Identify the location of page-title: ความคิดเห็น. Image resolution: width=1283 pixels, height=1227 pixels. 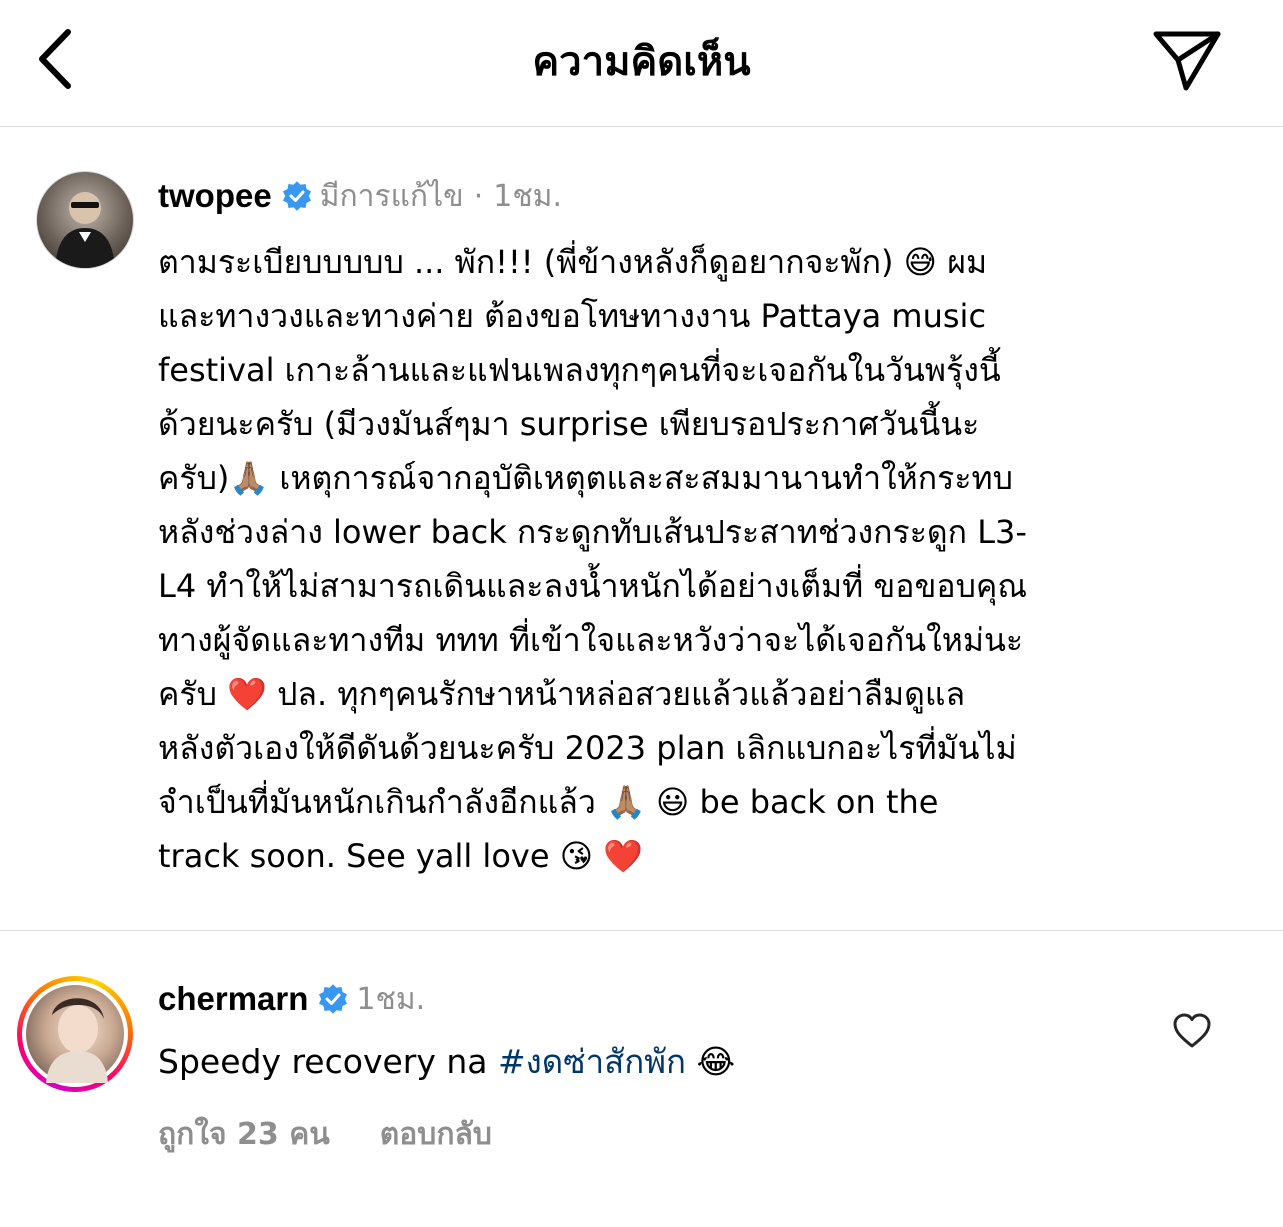
(641, 62).